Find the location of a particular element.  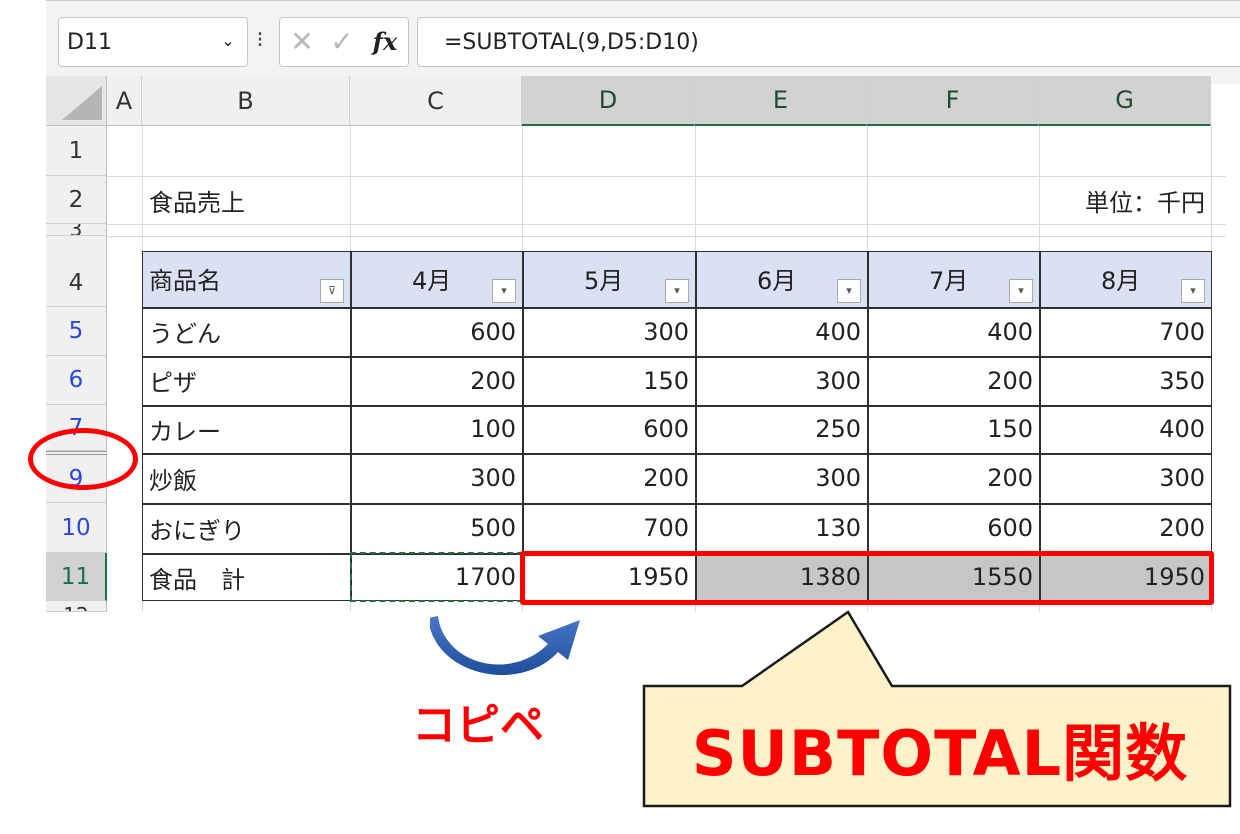

sheet-title: 食品売上 is located at coordinates (246, 200).